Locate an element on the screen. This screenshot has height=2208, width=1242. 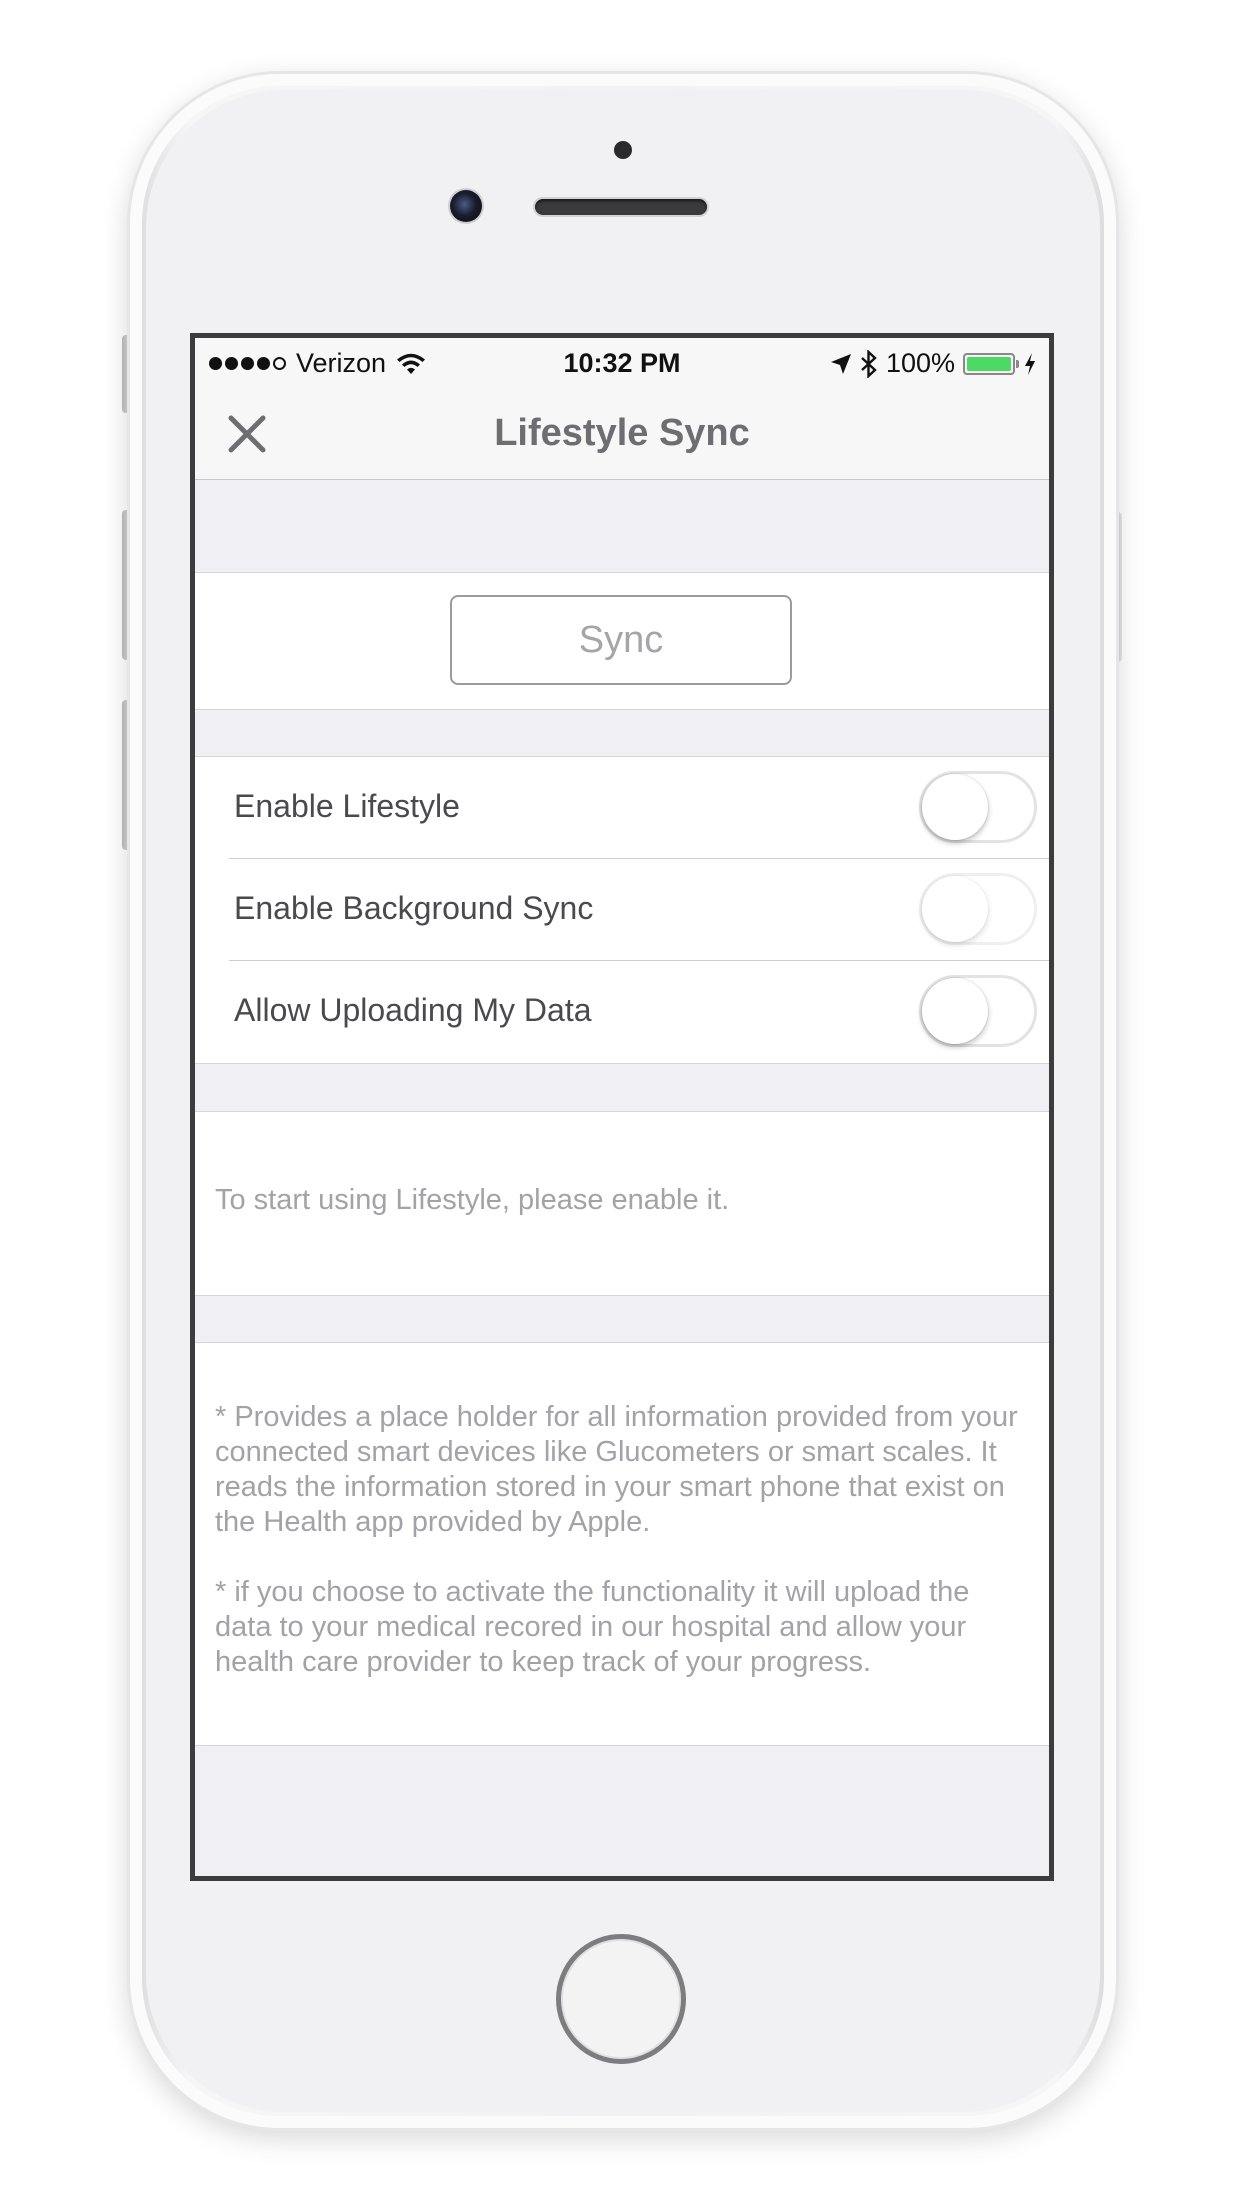
navigation-bar: Lifestyle Sync is located at coordinates (622, 434).